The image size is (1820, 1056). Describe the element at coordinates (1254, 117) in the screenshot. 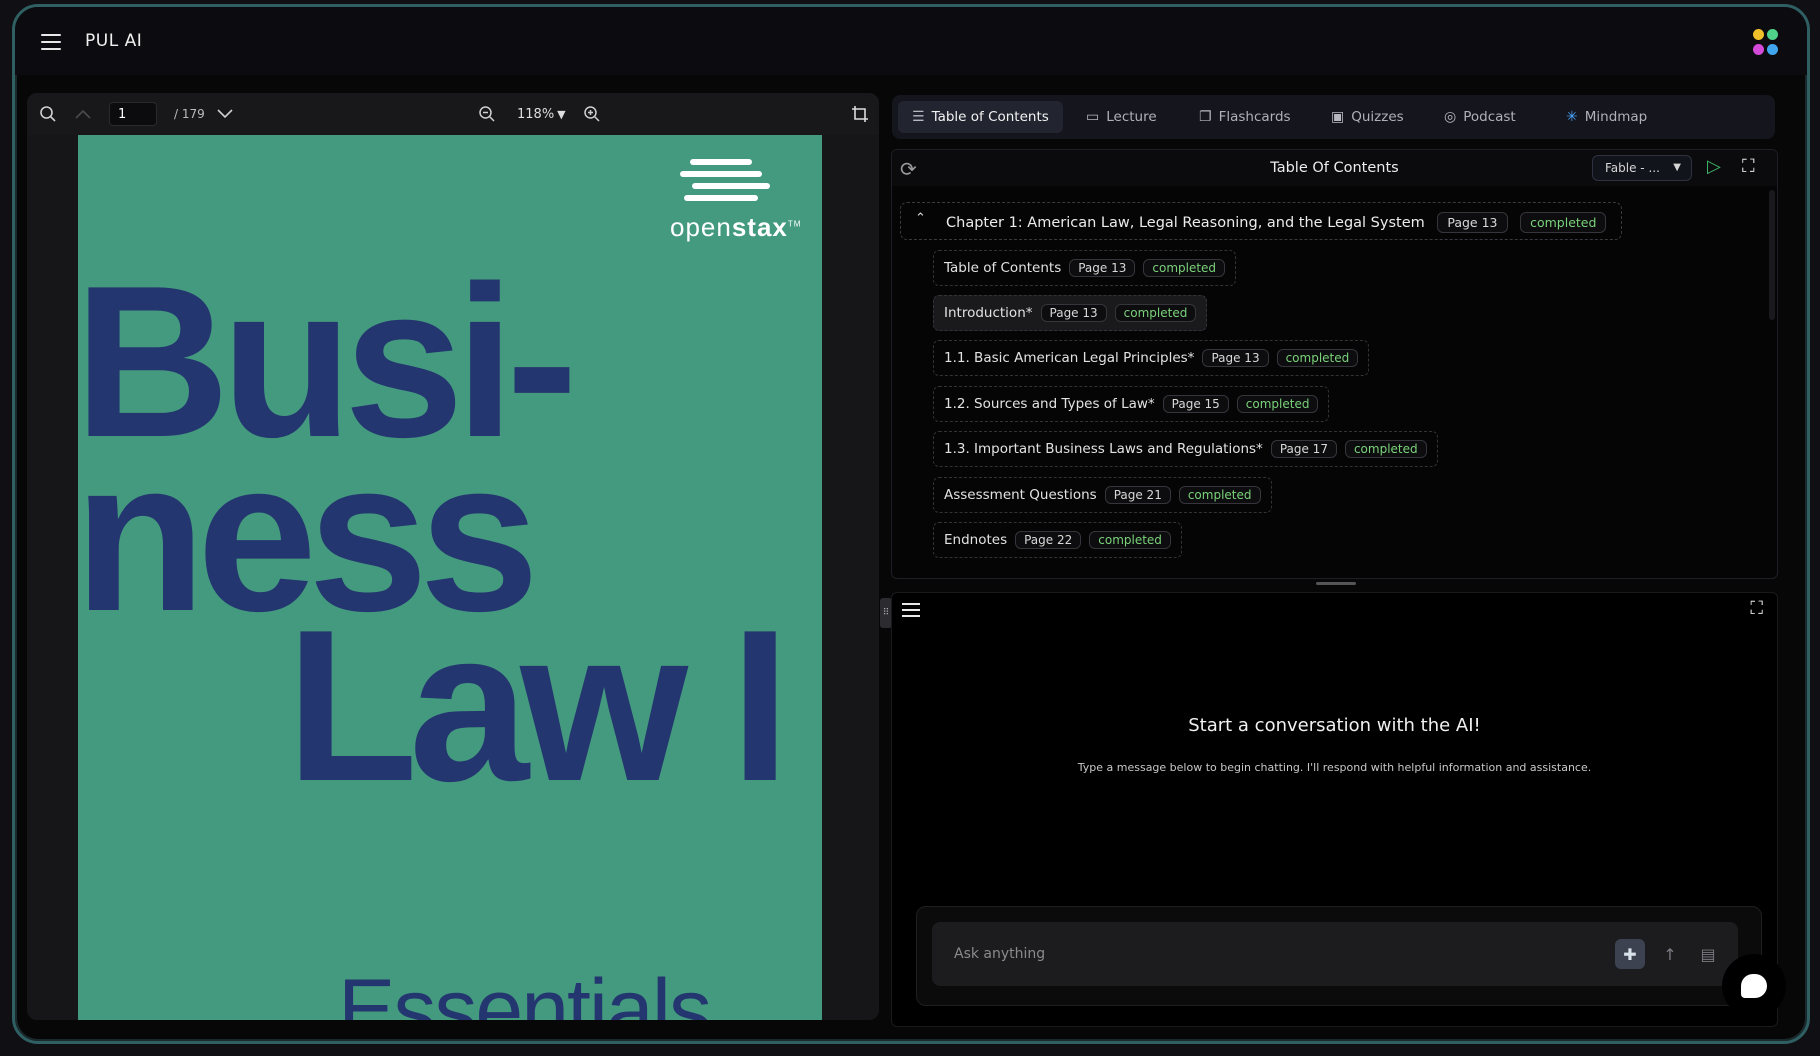

I see `tab-label: Flashcards` at that location.